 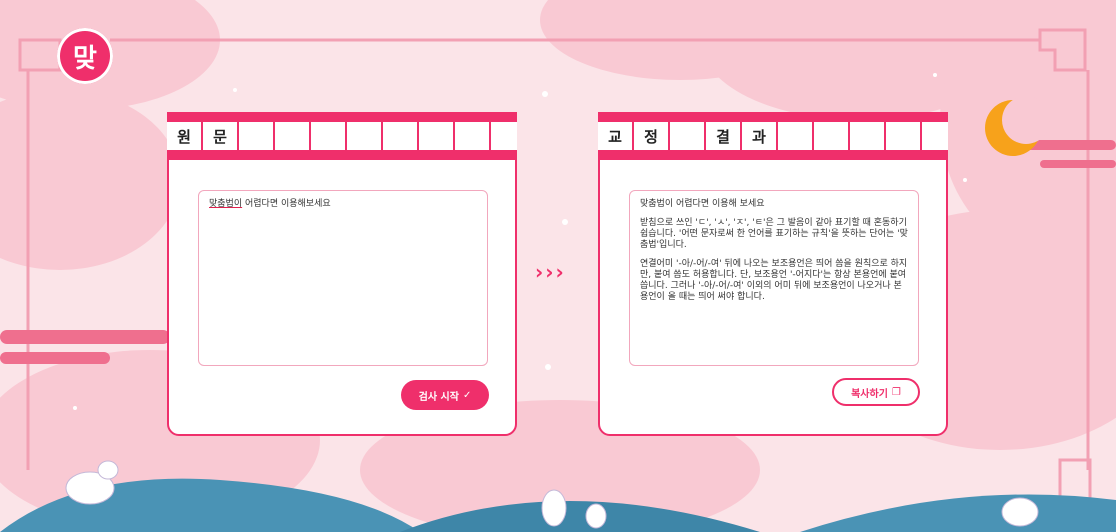 What do you see at coordinates (652, 136) in the screenshot?
I see `title-cell: 정` at bounding box center [652, 136].